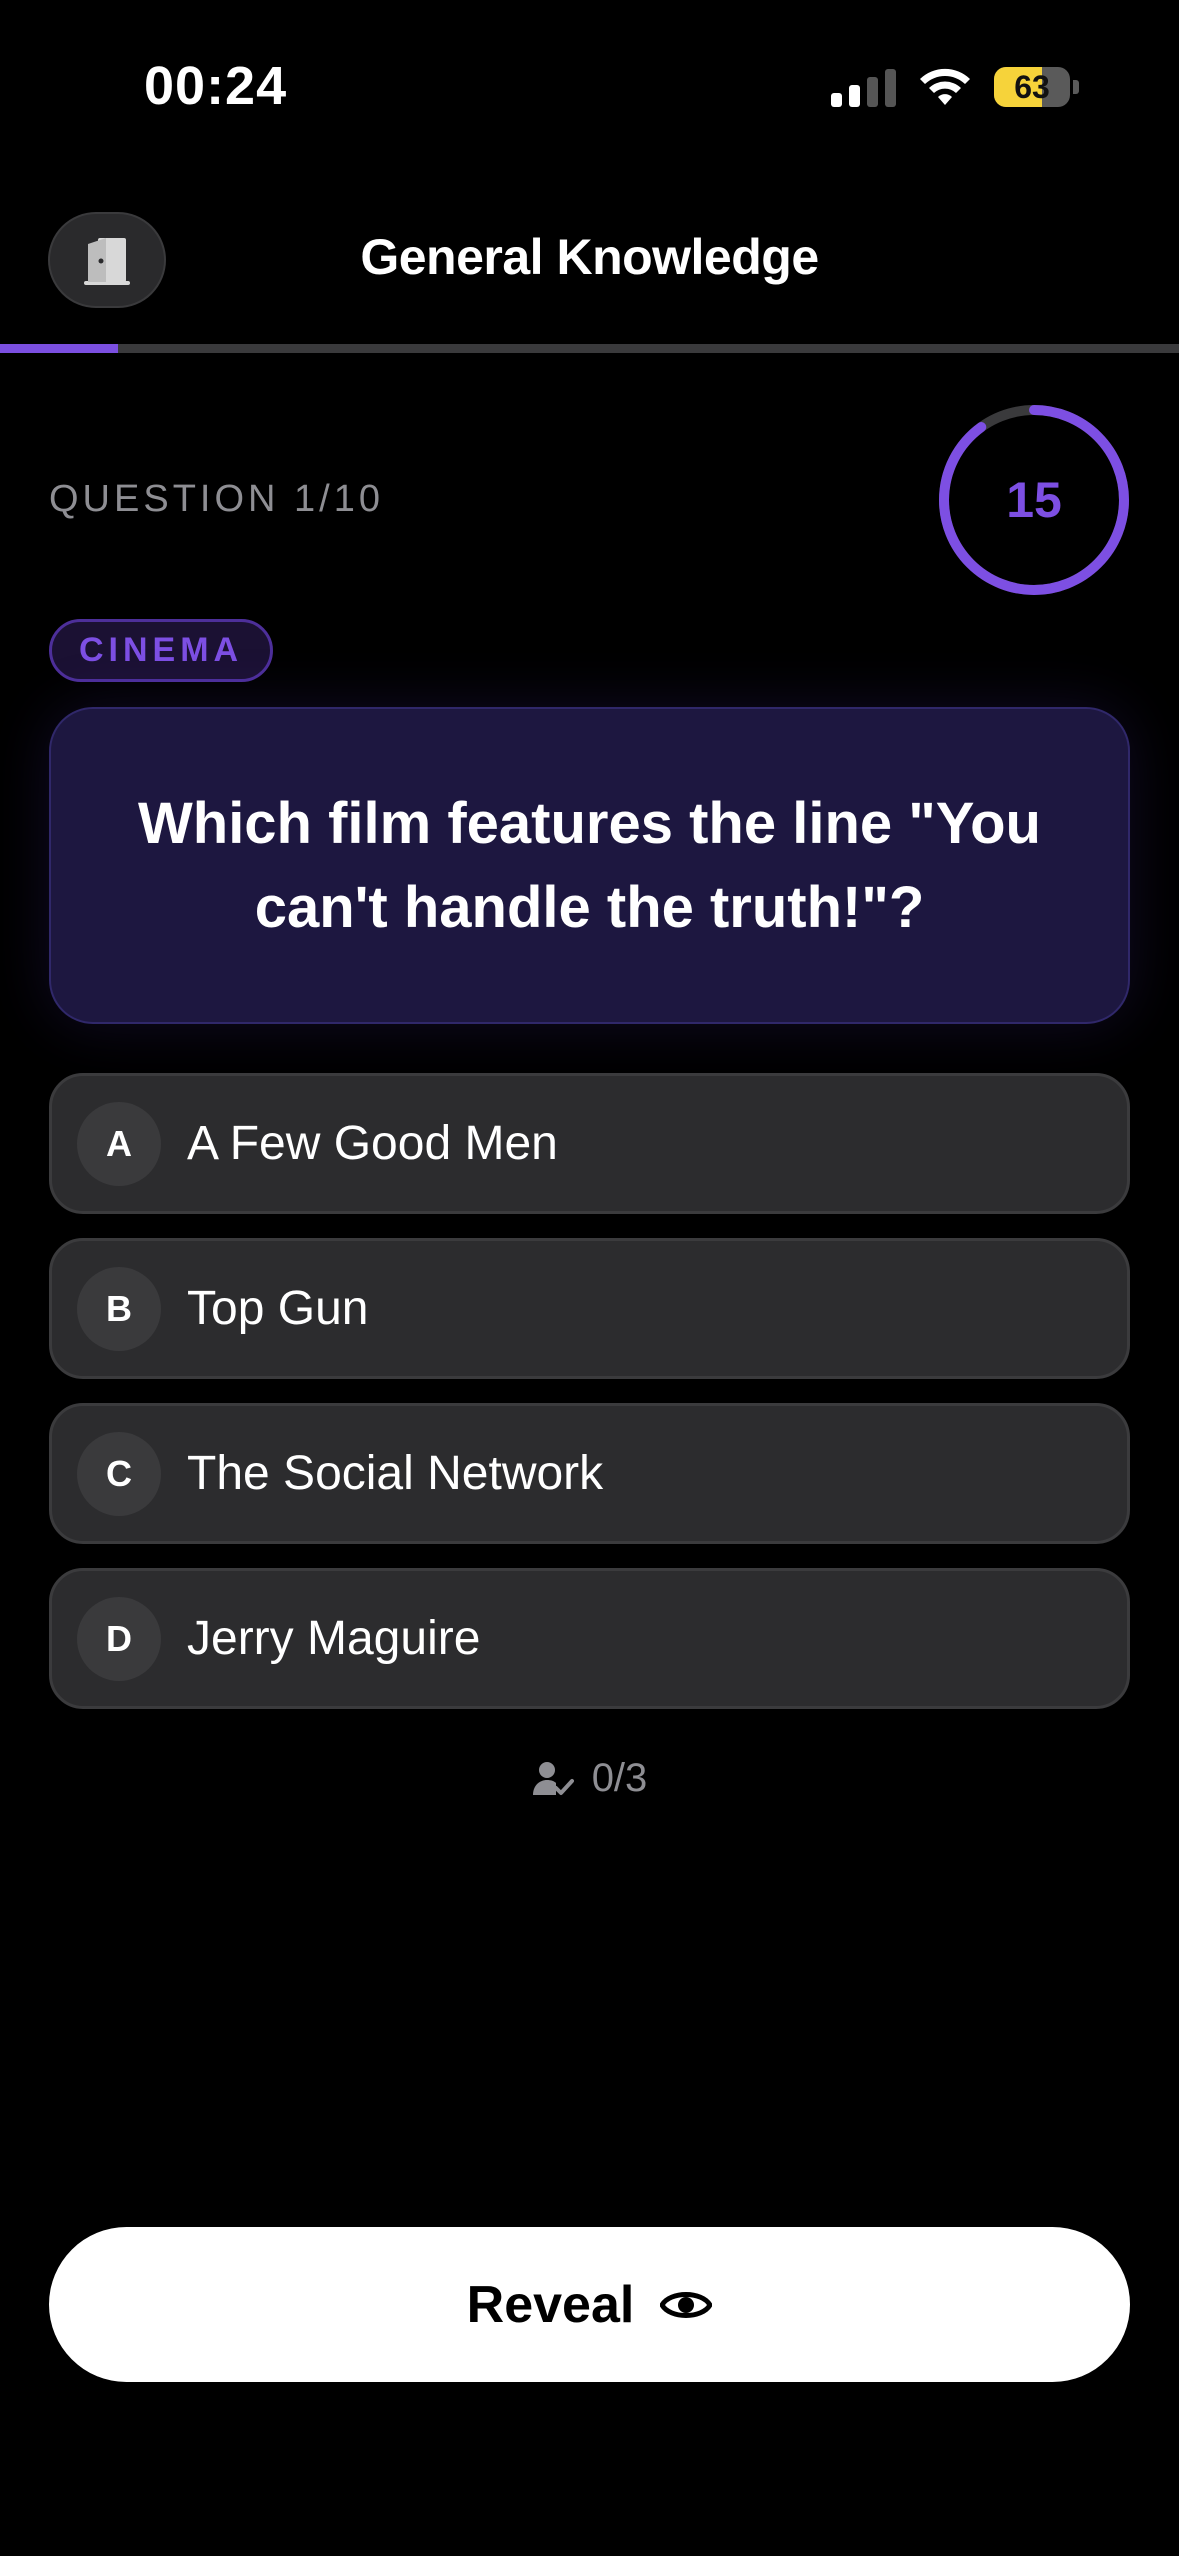 This screenshot has width=1179, height=2556. What do you see at coordinates (589, 257) in the screenshot?
I see `page-title: General Knowledge` at bounding box center [589, 257].